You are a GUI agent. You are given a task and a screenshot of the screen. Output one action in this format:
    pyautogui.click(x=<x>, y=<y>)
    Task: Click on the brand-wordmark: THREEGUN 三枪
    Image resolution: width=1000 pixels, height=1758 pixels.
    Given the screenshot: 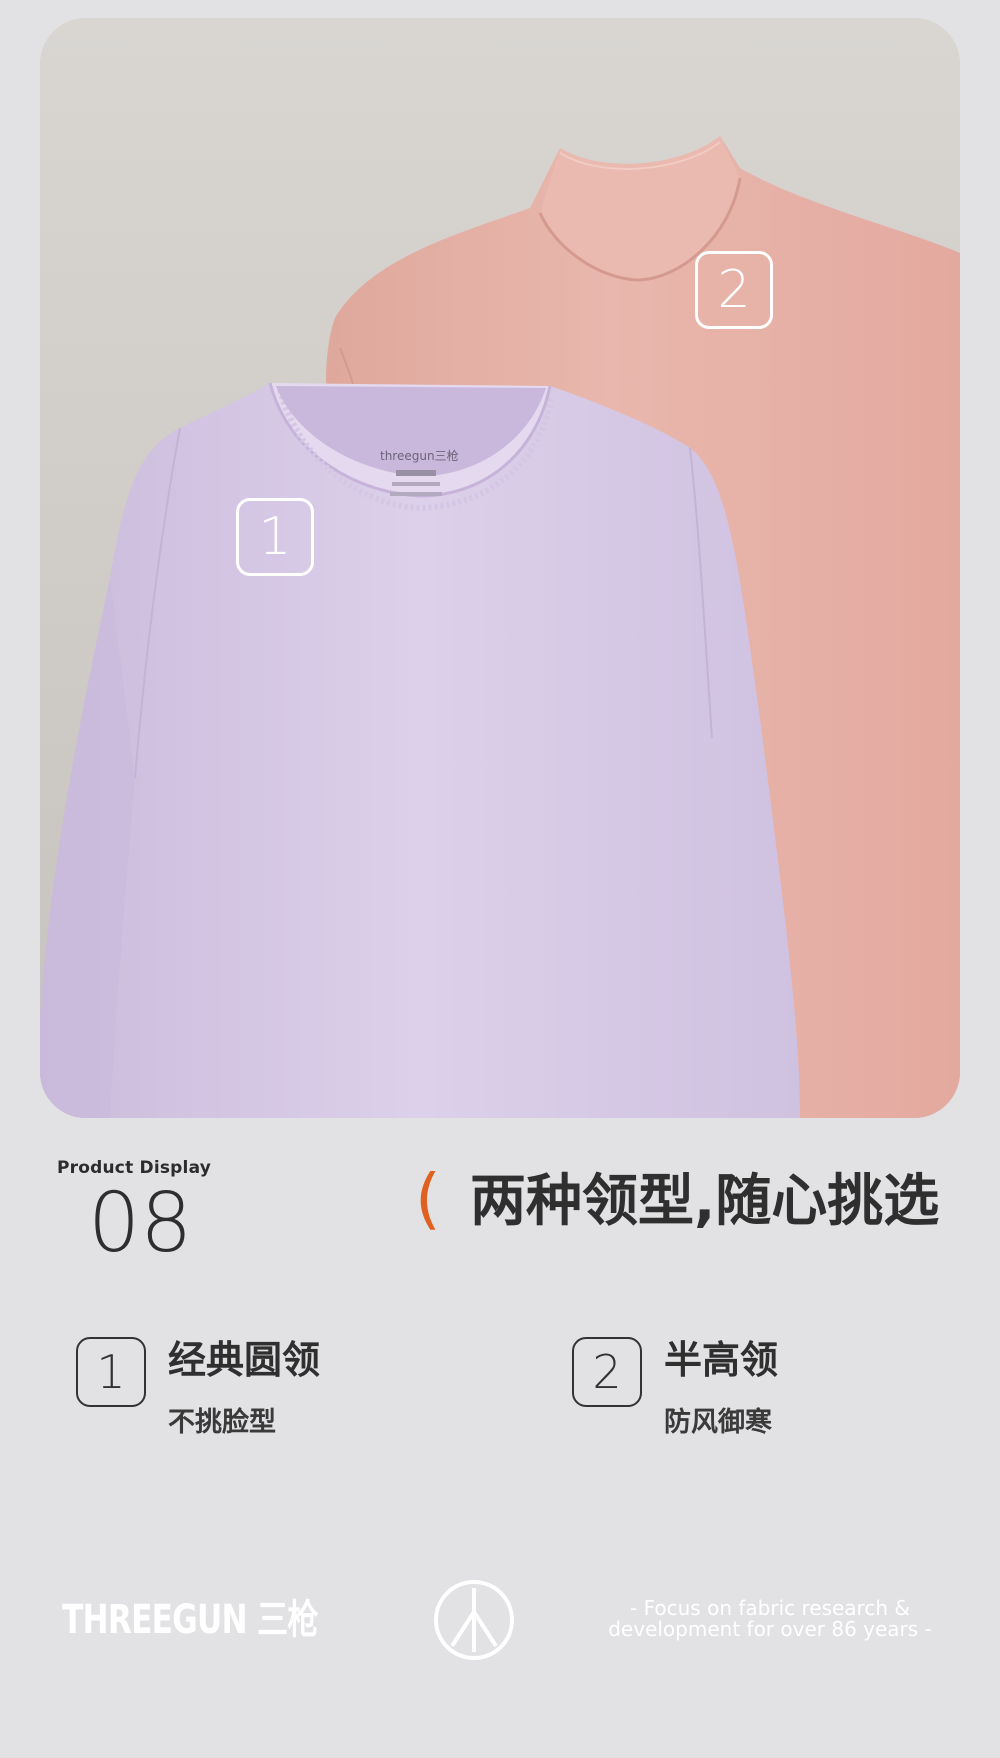 What is the action you would take?
    pyautogui.click(x=190, y=1620)
    